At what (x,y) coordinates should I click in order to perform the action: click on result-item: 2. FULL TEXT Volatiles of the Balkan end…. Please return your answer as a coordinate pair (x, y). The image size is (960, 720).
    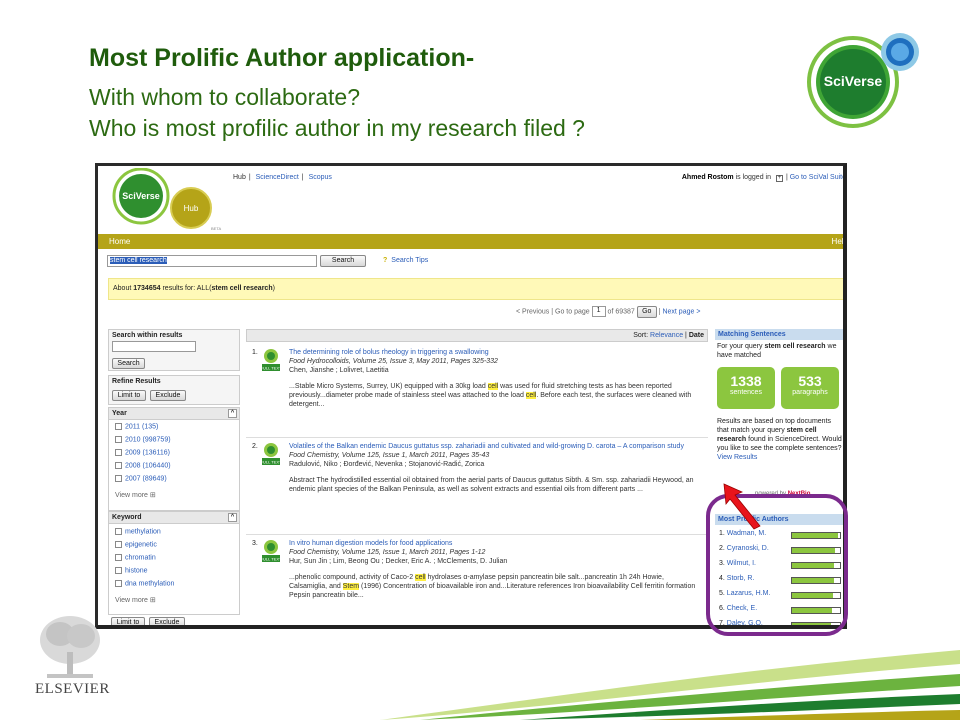
    Looking at the image, I should click on (477, 487).